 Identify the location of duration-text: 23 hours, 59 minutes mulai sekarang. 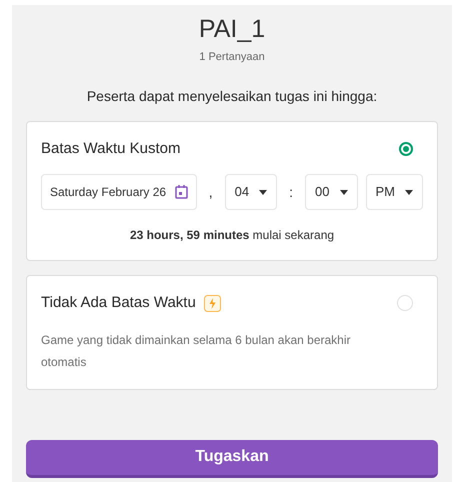
(232, 235).